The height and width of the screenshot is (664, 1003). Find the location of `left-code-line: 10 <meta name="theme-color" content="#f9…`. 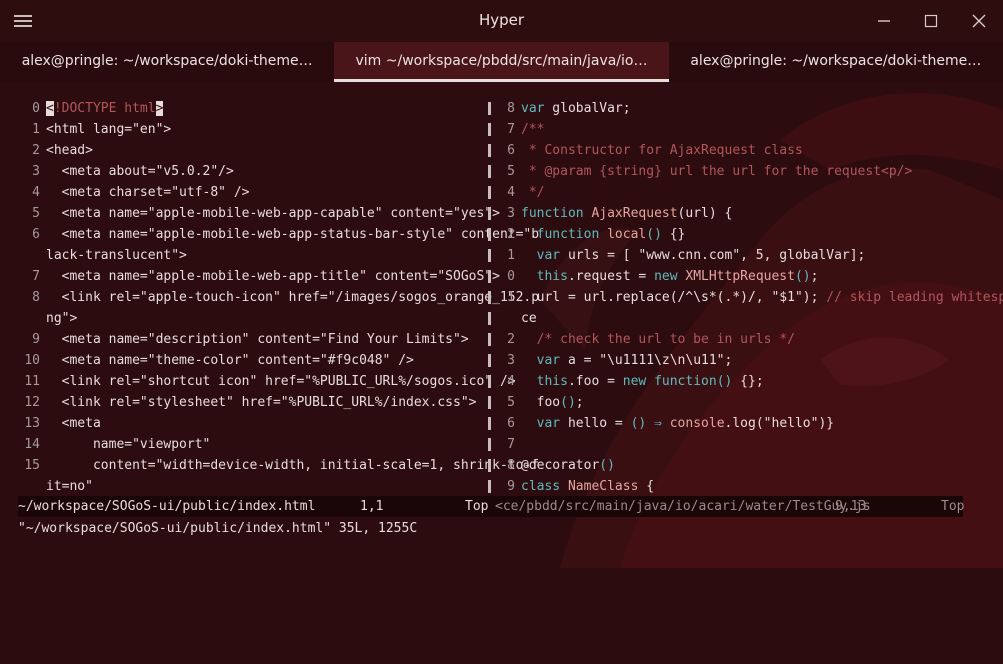

left-code-line: 10 <meta name="theme-color" content="#f9… is located at coordinates (244, 360).